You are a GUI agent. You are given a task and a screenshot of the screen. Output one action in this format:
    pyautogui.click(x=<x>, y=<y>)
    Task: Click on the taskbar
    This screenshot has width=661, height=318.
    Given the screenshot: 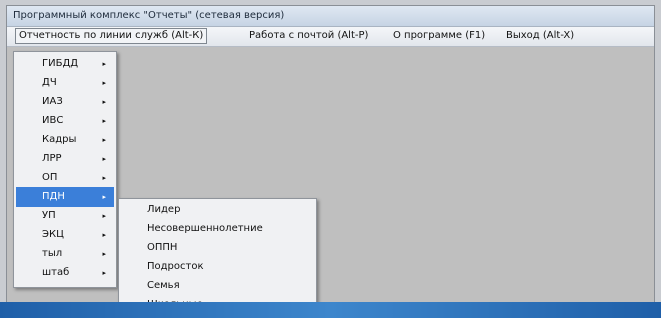 What is the action you would take?
    pyautogui.click(x=330, y=310)
    